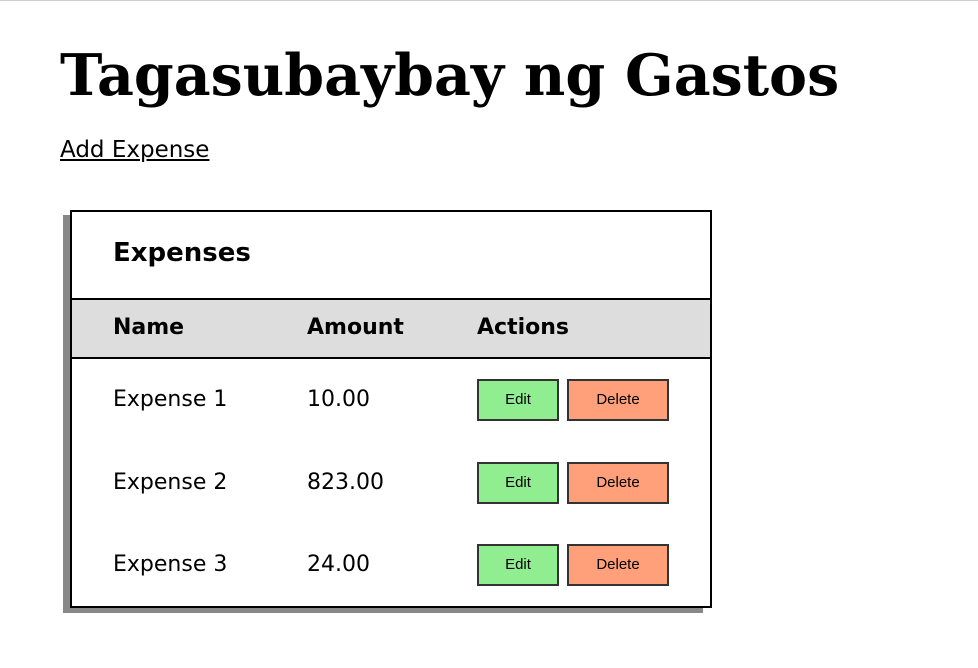  Describe the element at coordinates (338, 399) in the screenshot. I see `expense-amount: 10.00` at that location.